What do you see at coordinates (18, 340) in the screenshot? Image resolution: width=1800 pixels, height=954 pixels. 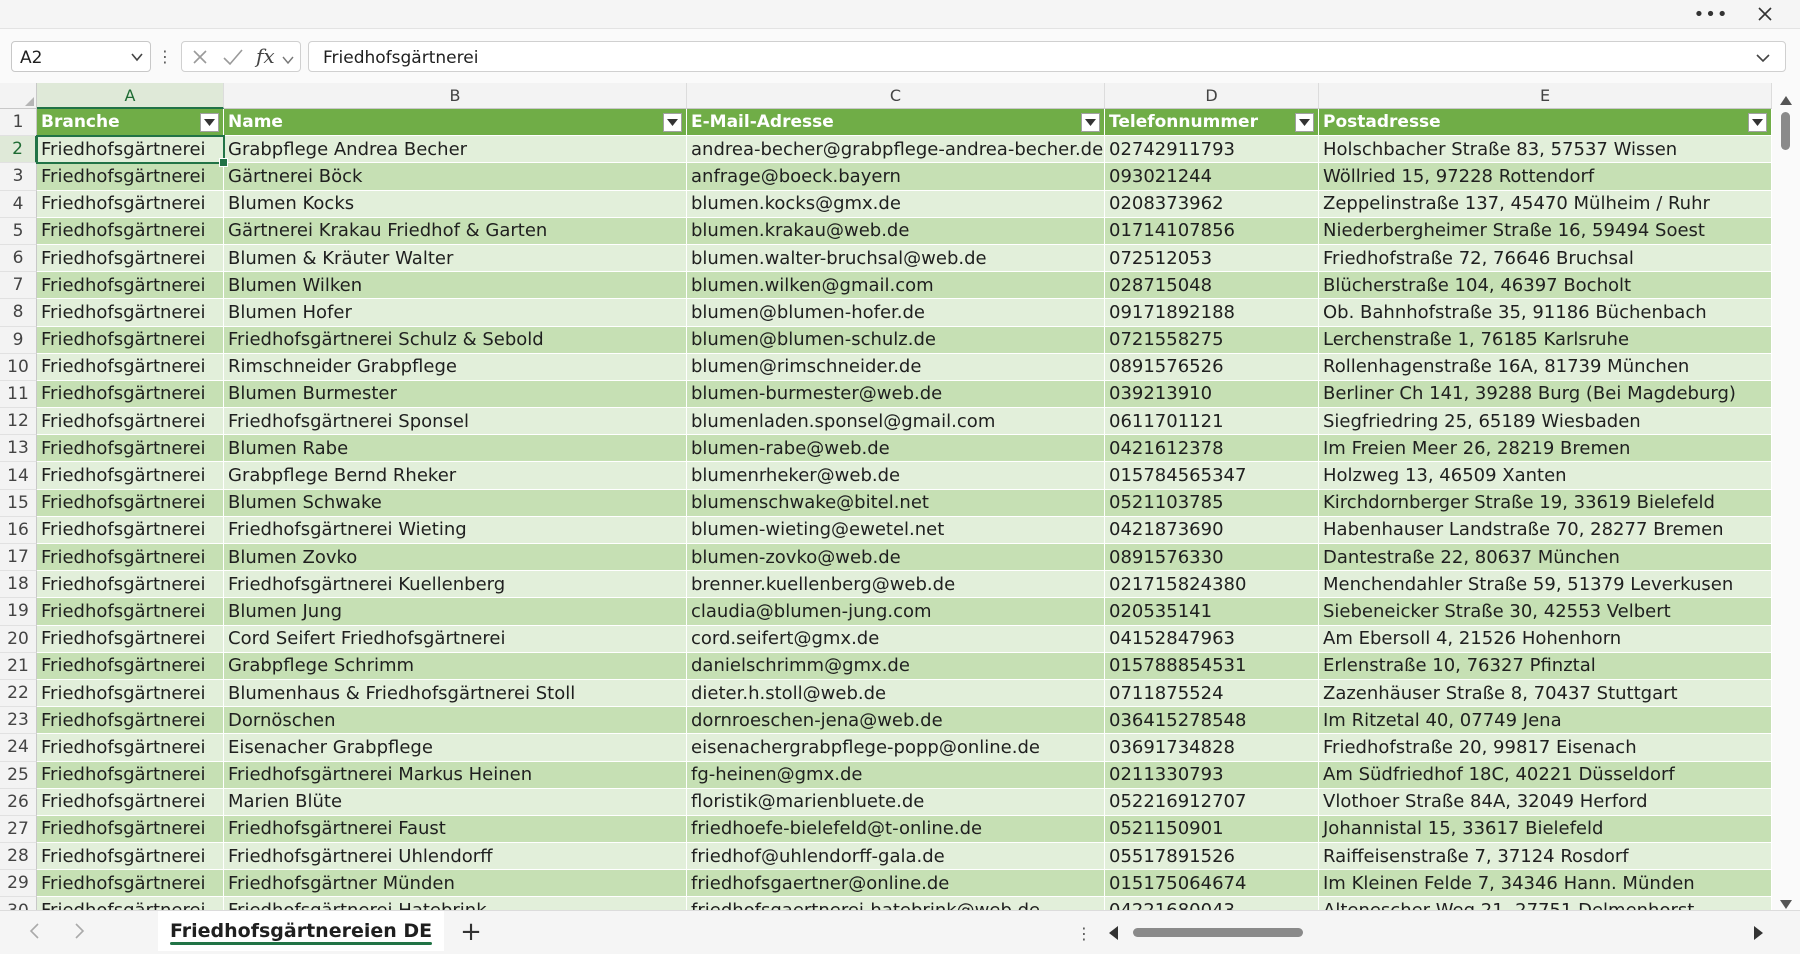 I see `row-number: 9` at bounding box center [18, 340].